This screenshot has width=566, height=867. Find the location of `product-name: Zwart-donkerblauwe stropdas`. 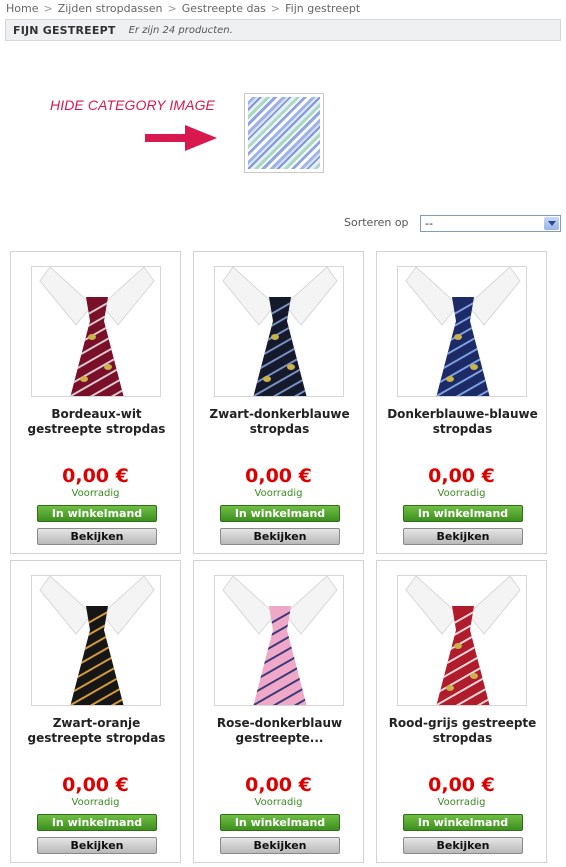

product-name: Zwart-donkerblauwe stropdas is located at coordinates (279, 422).